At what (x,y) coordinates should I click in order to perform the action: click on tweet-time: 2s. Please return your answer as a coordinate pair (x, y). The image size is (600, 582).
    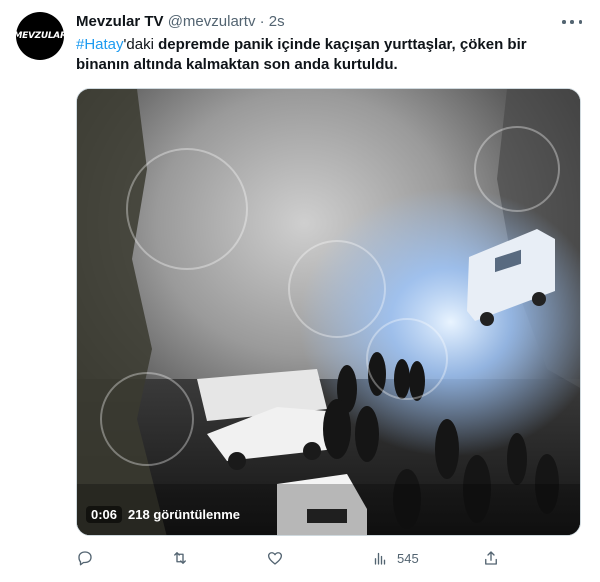
    Looking at the image, I should click on (277, 21).